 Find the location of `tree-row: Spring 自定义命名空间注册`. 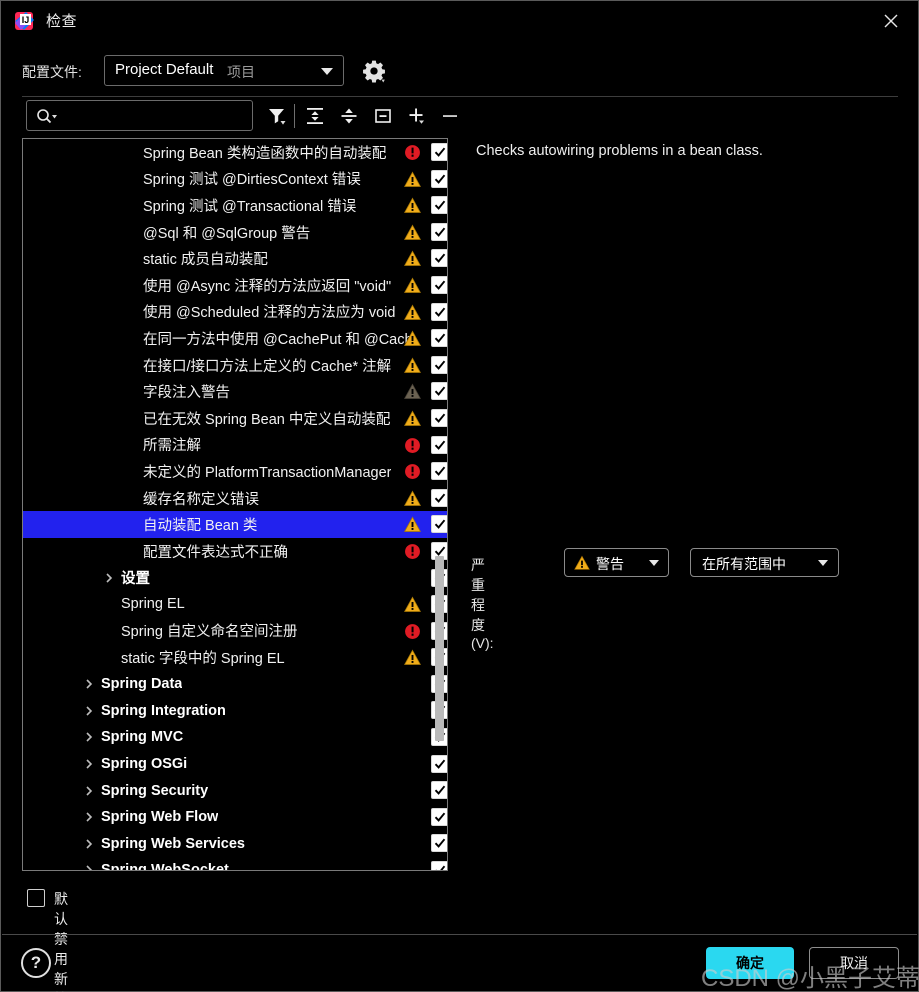

tree-row: Spring 自定义命名空间注册 is located at coordinates (235, 631).